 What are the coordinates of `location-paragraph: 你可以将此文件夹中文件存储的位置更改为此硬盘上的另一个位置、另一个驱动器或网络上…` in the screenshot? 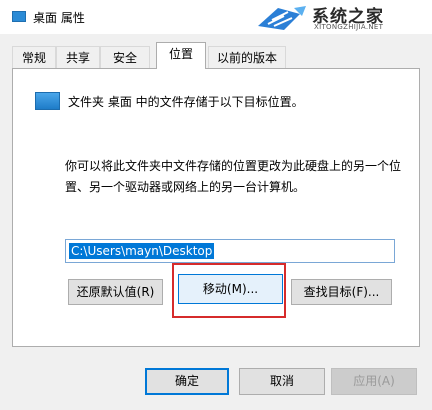 It's located at (233, 176).